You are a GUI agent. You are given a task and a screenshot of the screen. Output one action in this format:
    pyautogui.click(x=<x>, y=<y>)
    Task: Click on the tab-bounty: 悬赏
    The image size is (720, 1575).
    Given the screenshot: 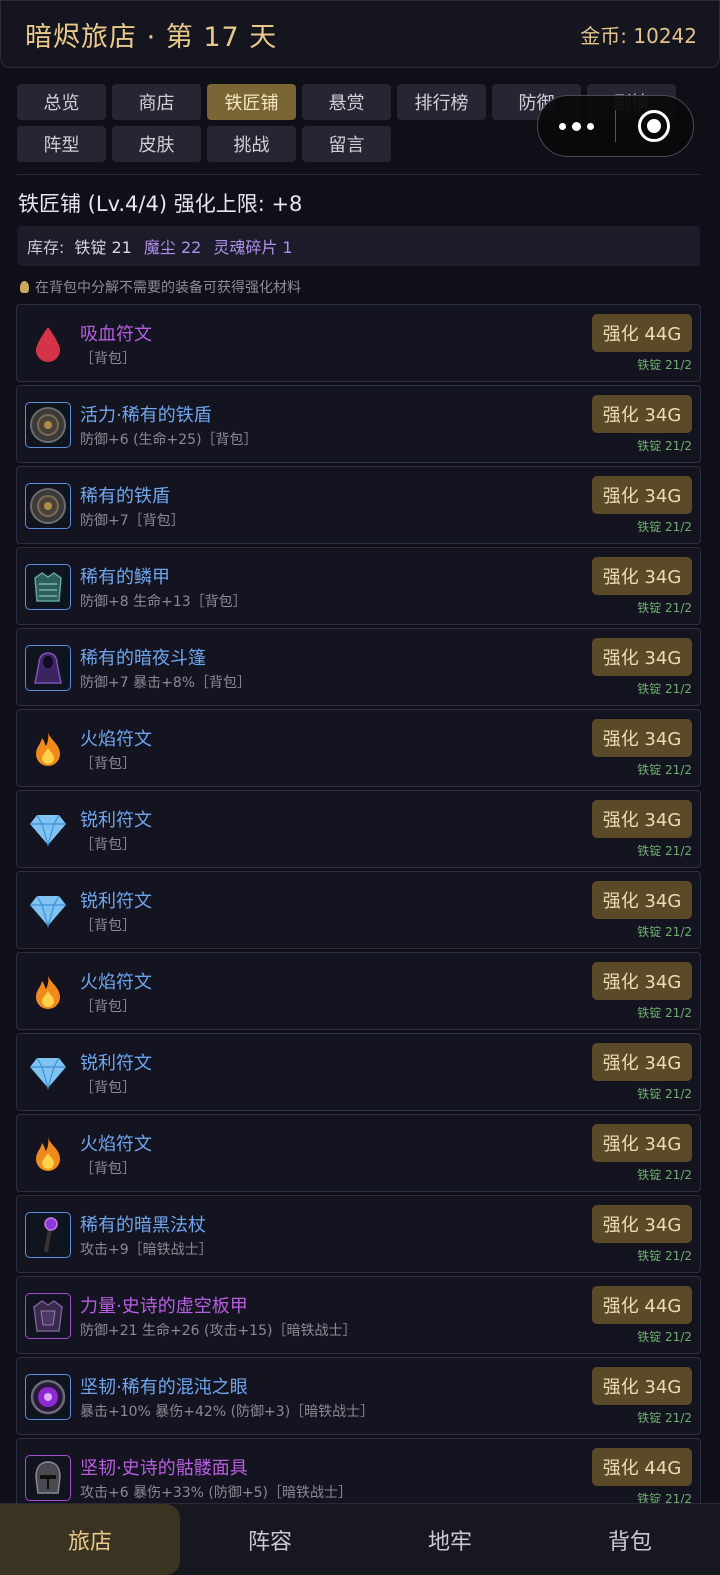 What is the action you would take?
    pyautogui.click(x=346, y=102)
    